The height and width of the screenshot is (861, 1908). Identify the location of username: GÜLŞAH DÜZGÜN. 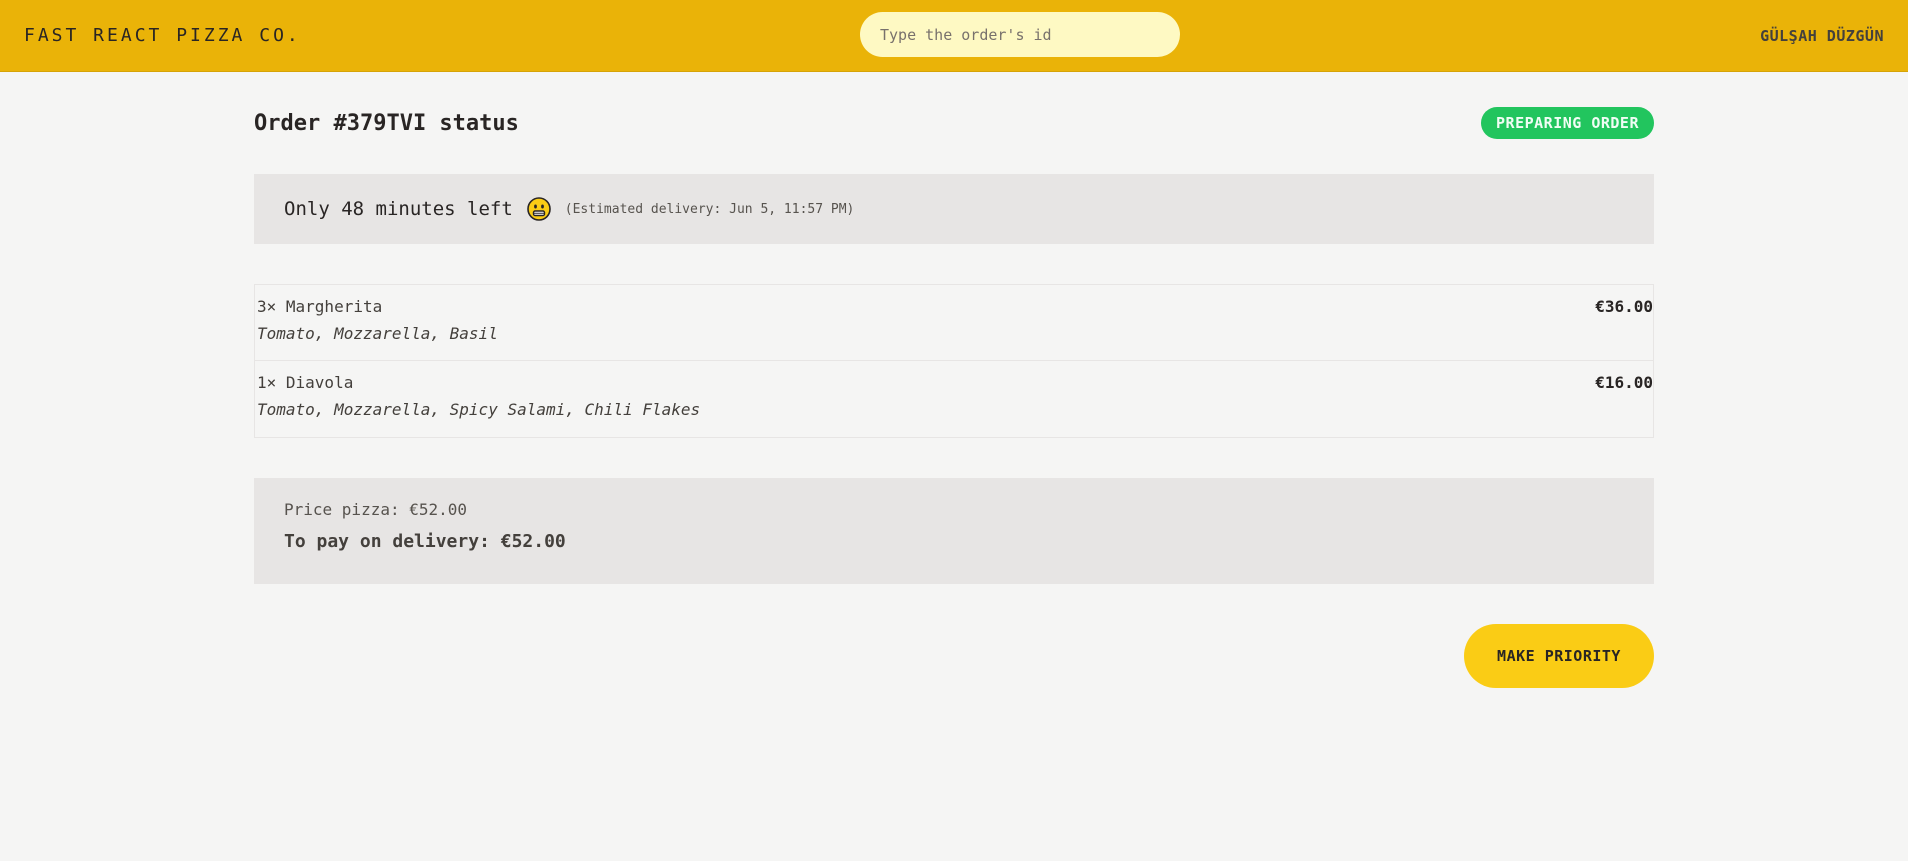
(1822, 35).